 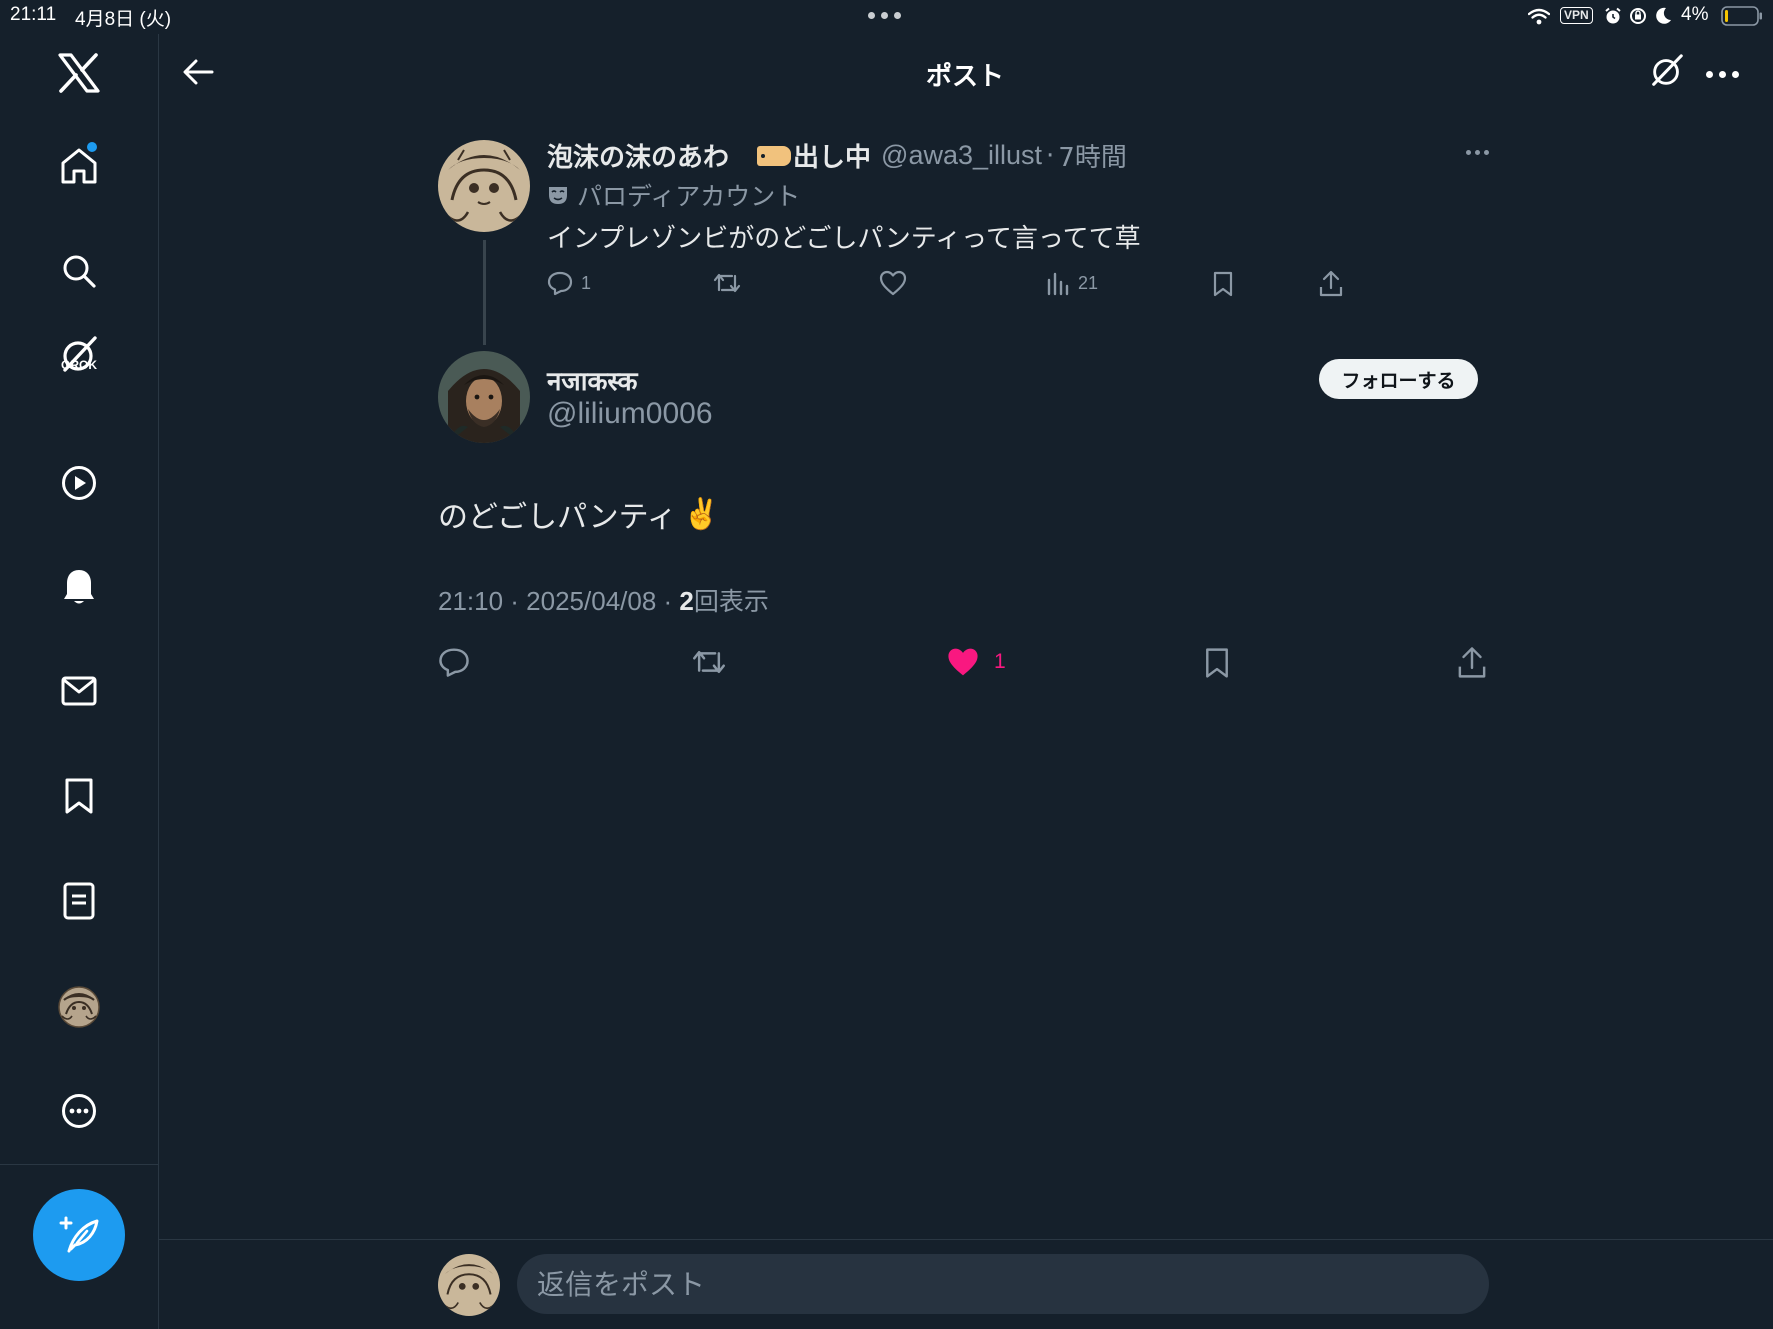 I want to click on main-post-text: のどごしパンティ ✌️, so click(x=579, y=514).